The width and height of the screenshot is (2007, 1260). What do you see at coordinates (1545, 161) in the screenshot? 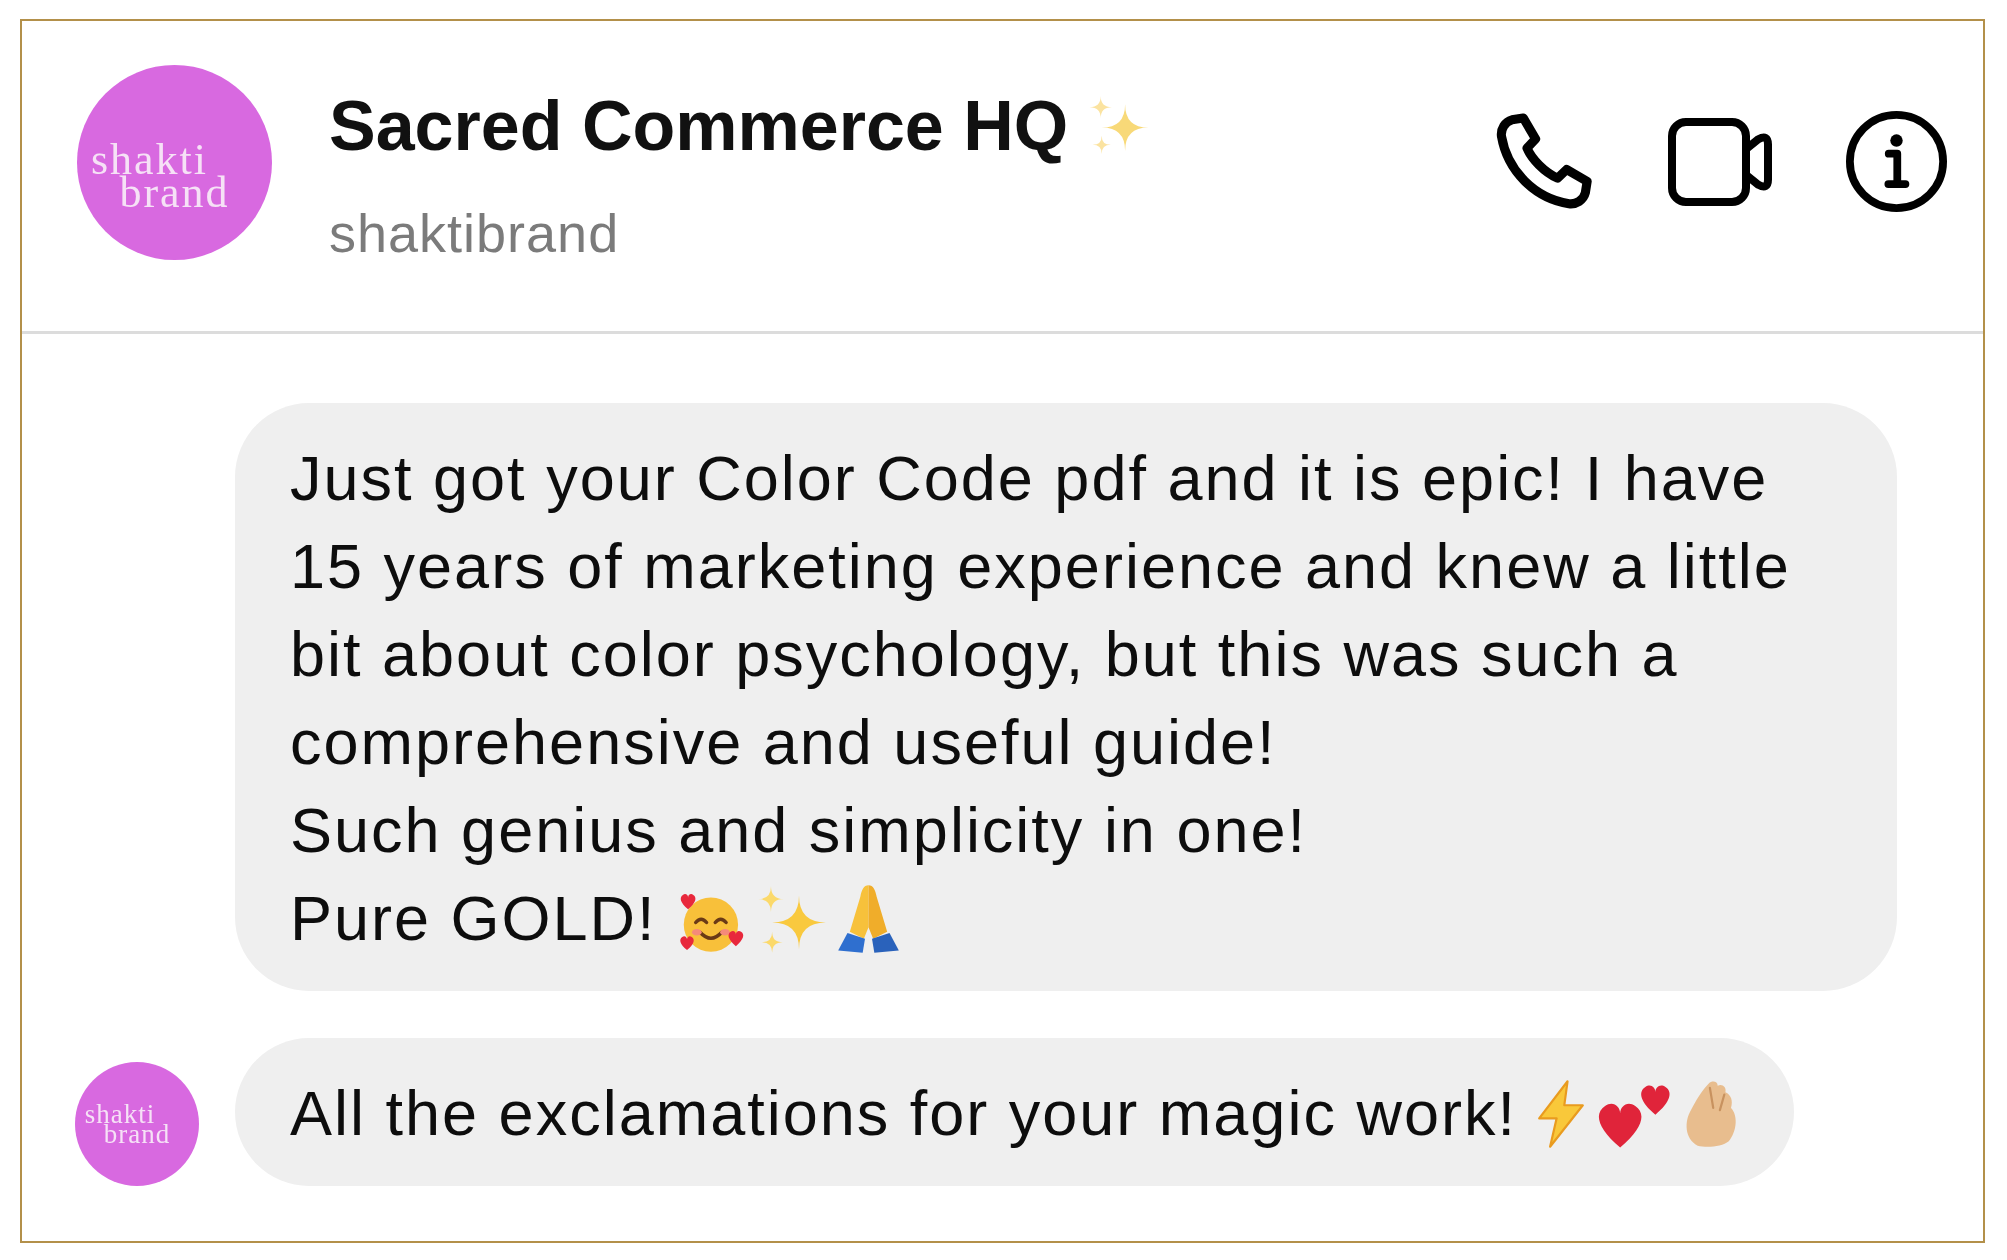
I see `phone-icon` at bounding box center [1545, 161].